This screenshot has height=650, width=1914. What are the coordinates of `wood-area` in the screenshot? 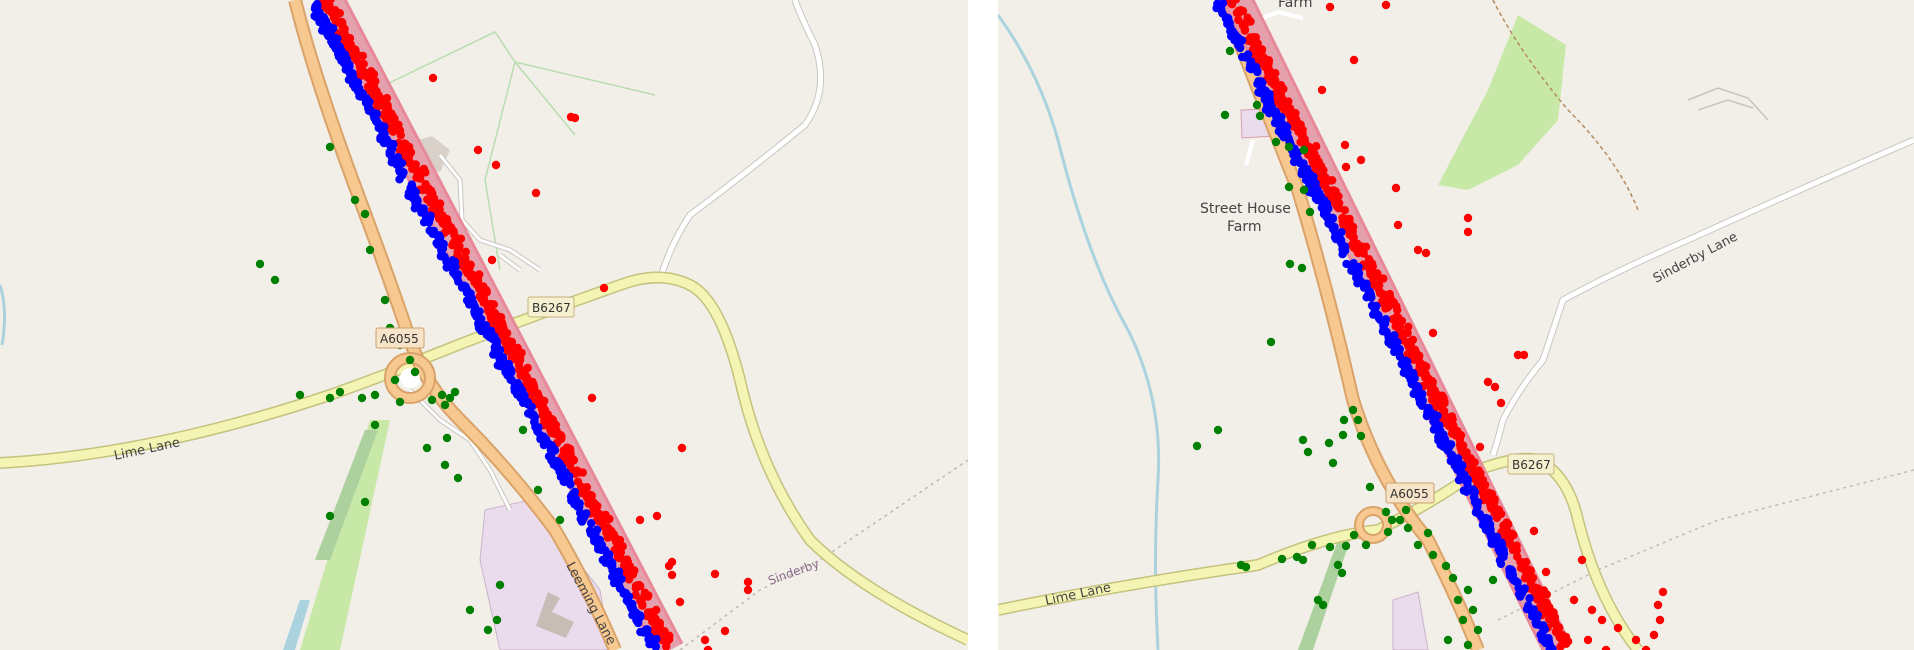 It's located at (1324, 595).